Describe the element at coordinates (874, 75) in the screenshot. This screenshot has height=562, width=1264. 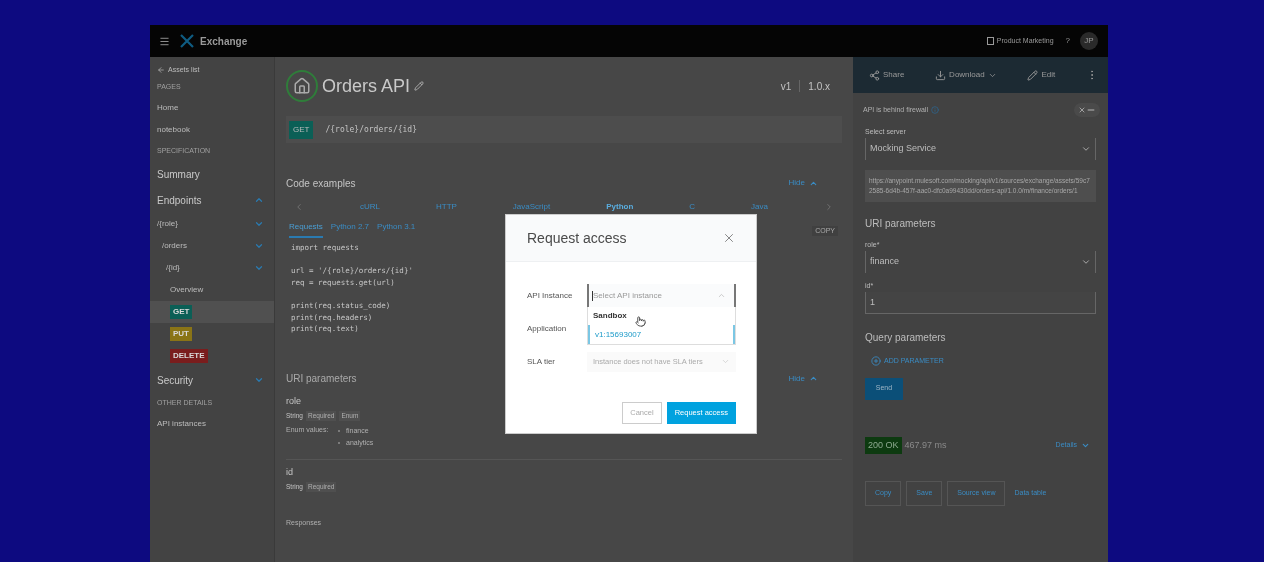
I see `share-icon` at that location.